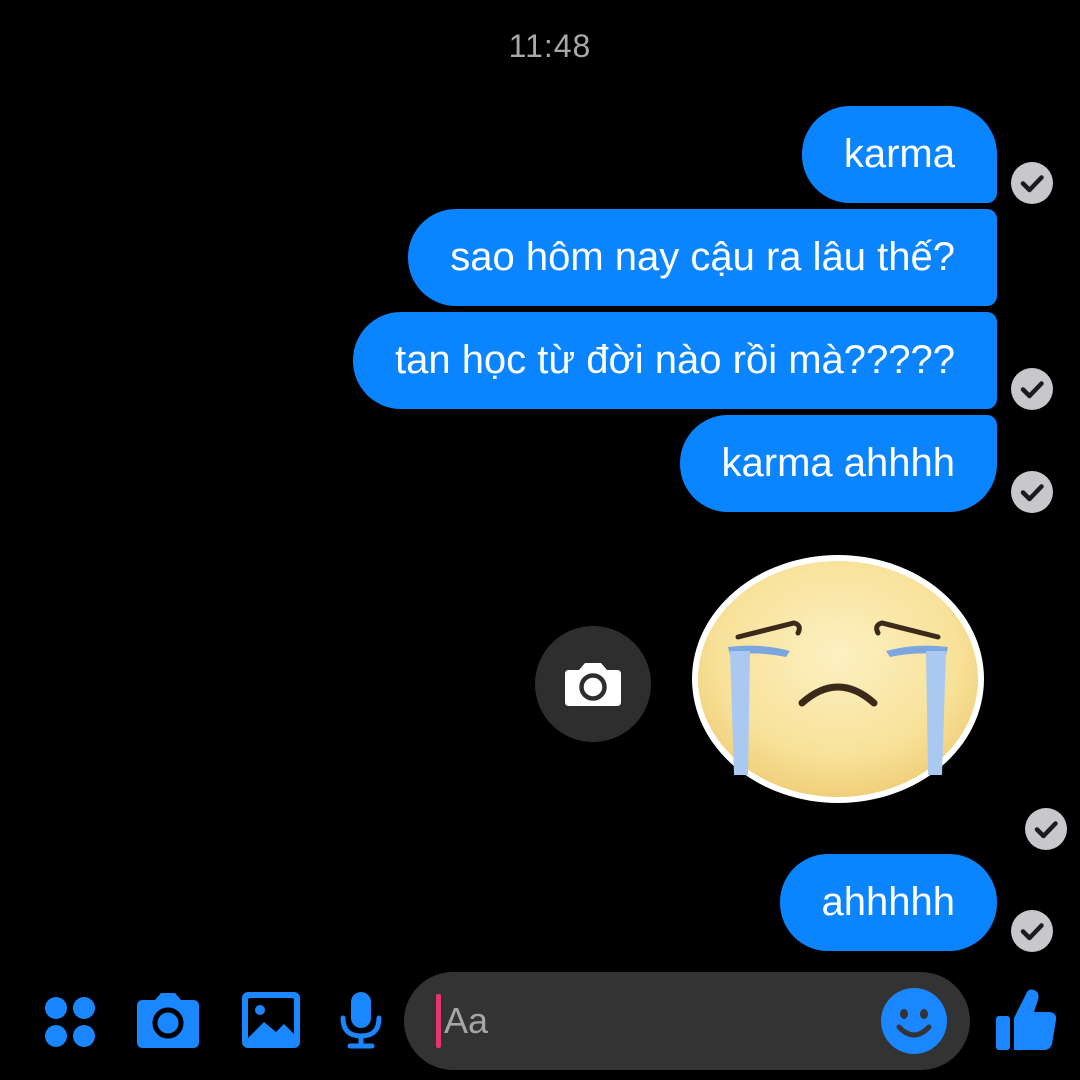 Image resolution: width=1080 pixels, height=1080 pixels. Describe the element at coordinates (361, 1020) in the screenshot. I see `microphone-icon` at that location.